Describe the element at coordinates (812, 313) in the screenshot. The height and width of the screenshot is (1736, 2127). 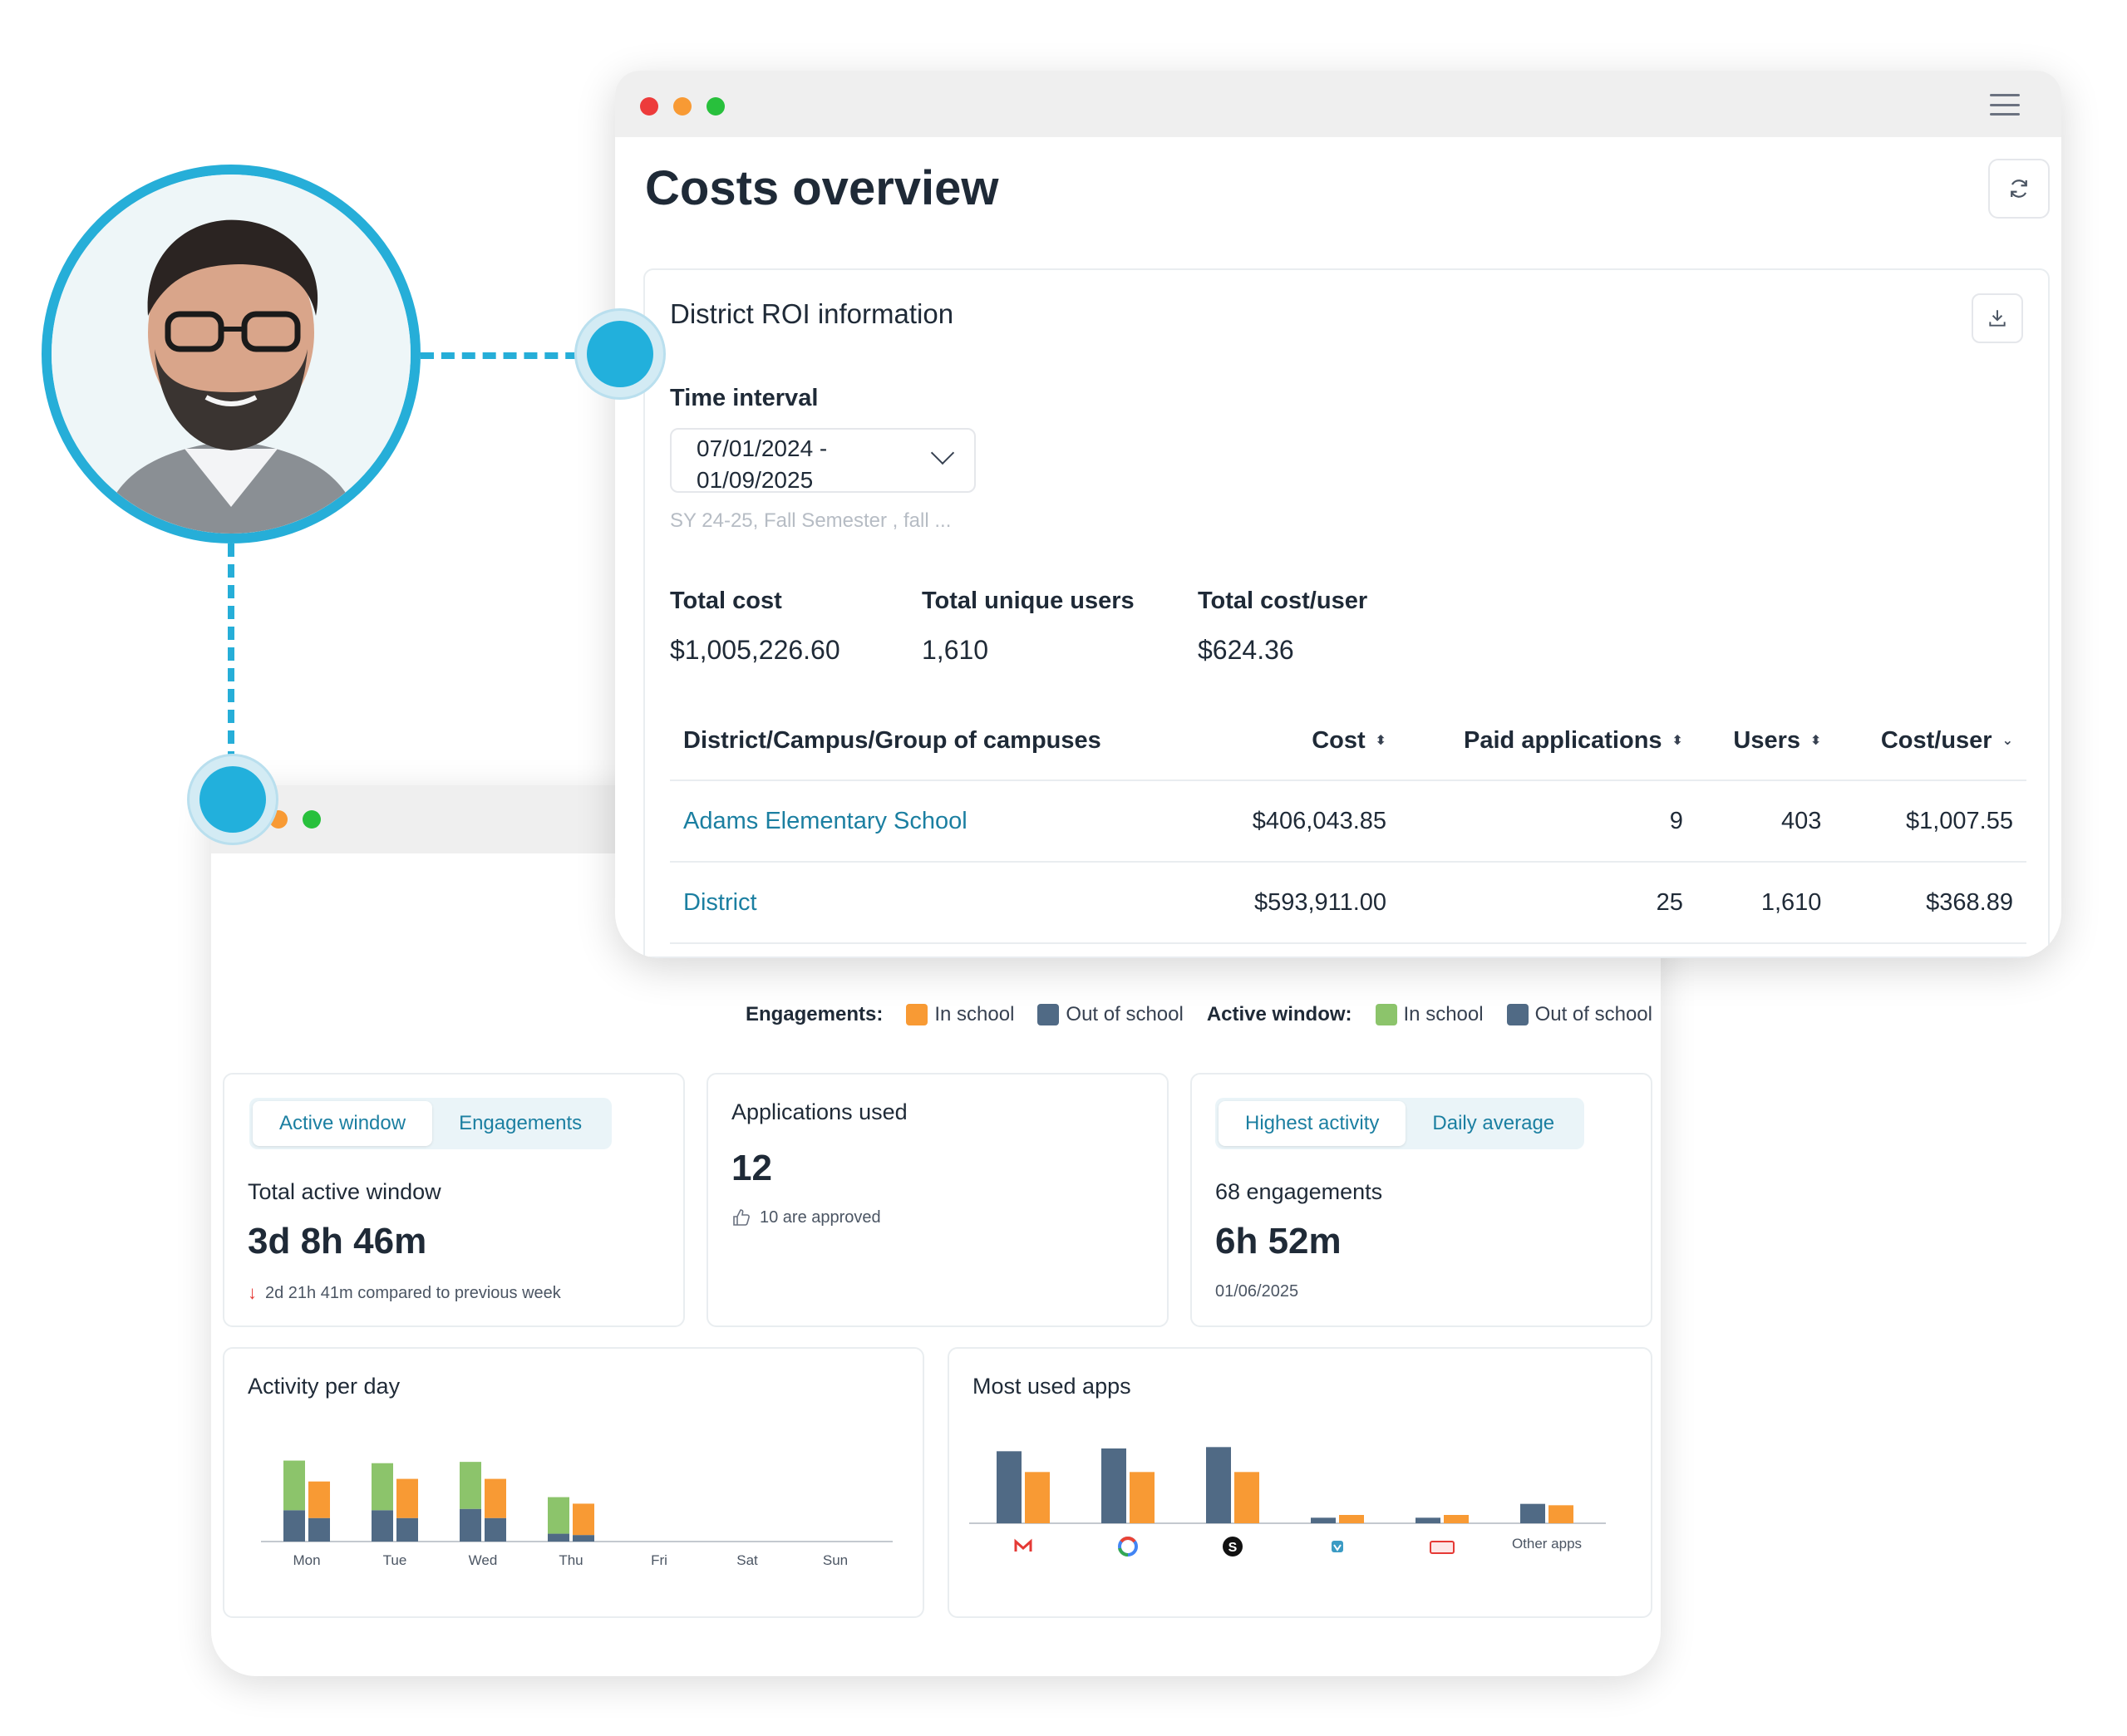
I see `roi-card-title: District ROI information` at that location.